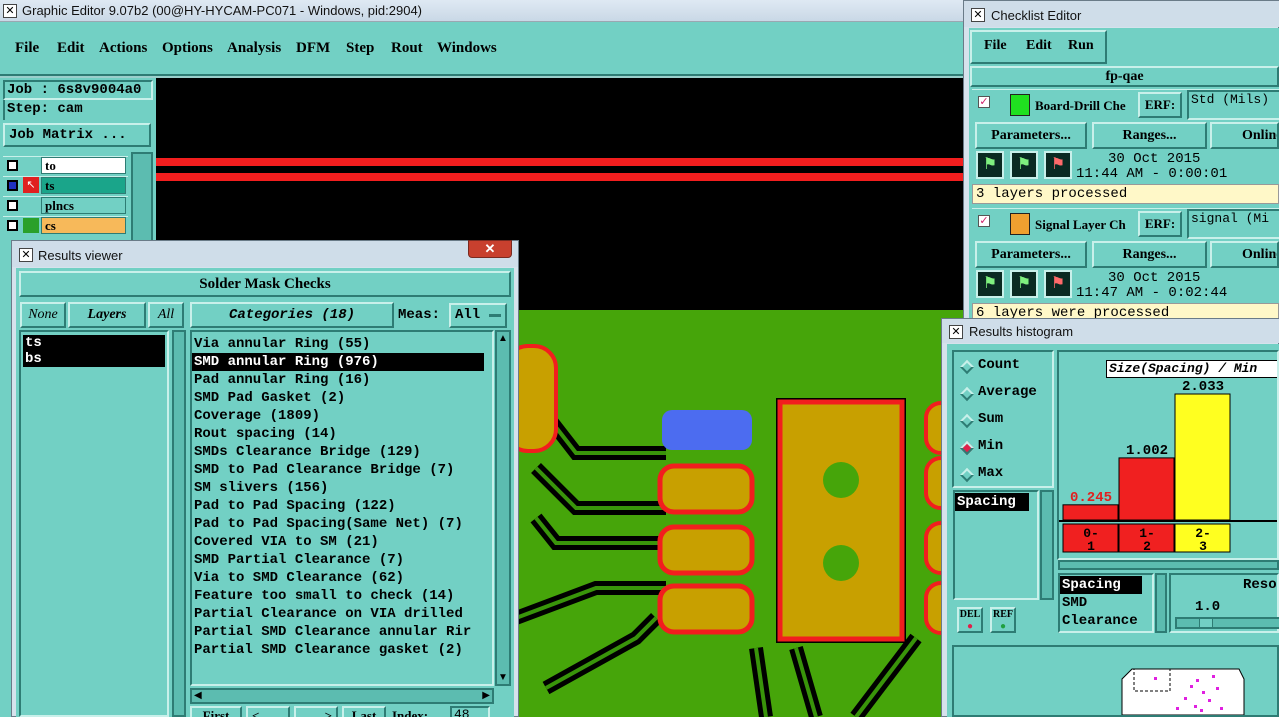 The height and width of the screenshot is (717, 1279). What do you see at coordinates (342, 344) in the screenshot?
I see `category-item: Via annular Ring (55)` at bounding box center [342, 344].